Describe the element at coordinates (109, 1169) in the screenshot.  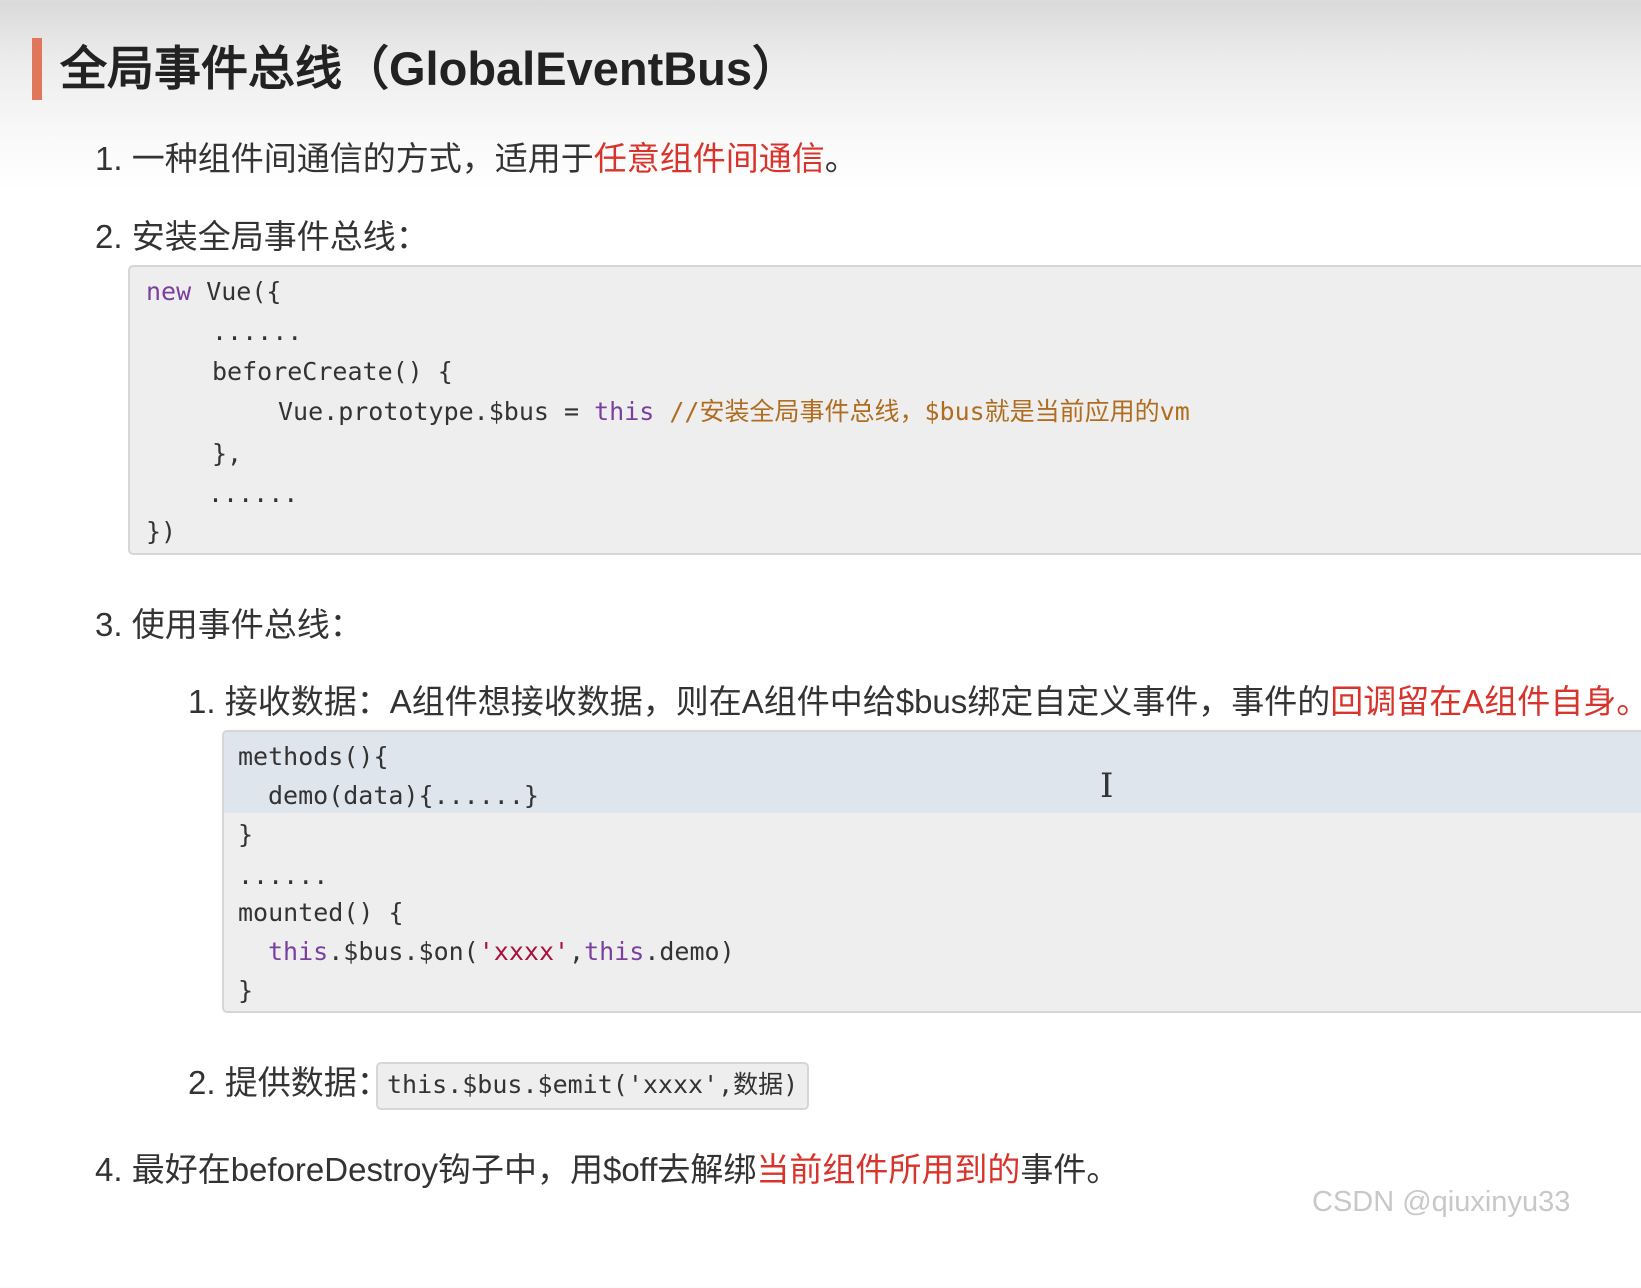
I see `list-number: 4.` at that location.